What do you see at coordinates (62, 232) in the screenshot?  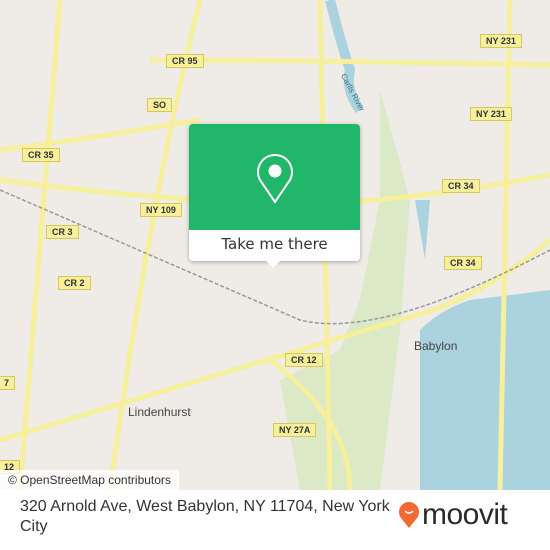 I see `road-label: CR 3` at bounding box center [62, 232].